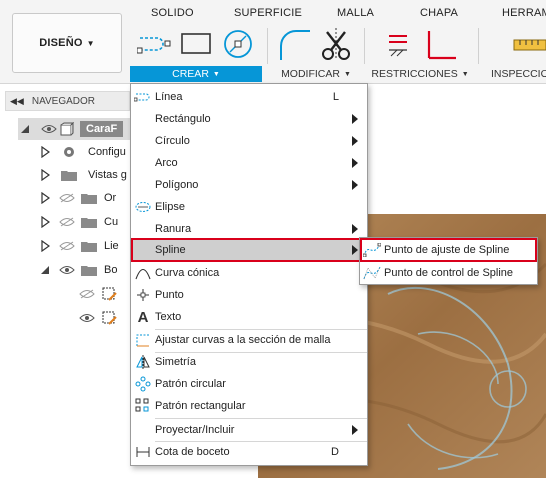  I want to click on perpendicular-constraint-icon, so click(441, 45).